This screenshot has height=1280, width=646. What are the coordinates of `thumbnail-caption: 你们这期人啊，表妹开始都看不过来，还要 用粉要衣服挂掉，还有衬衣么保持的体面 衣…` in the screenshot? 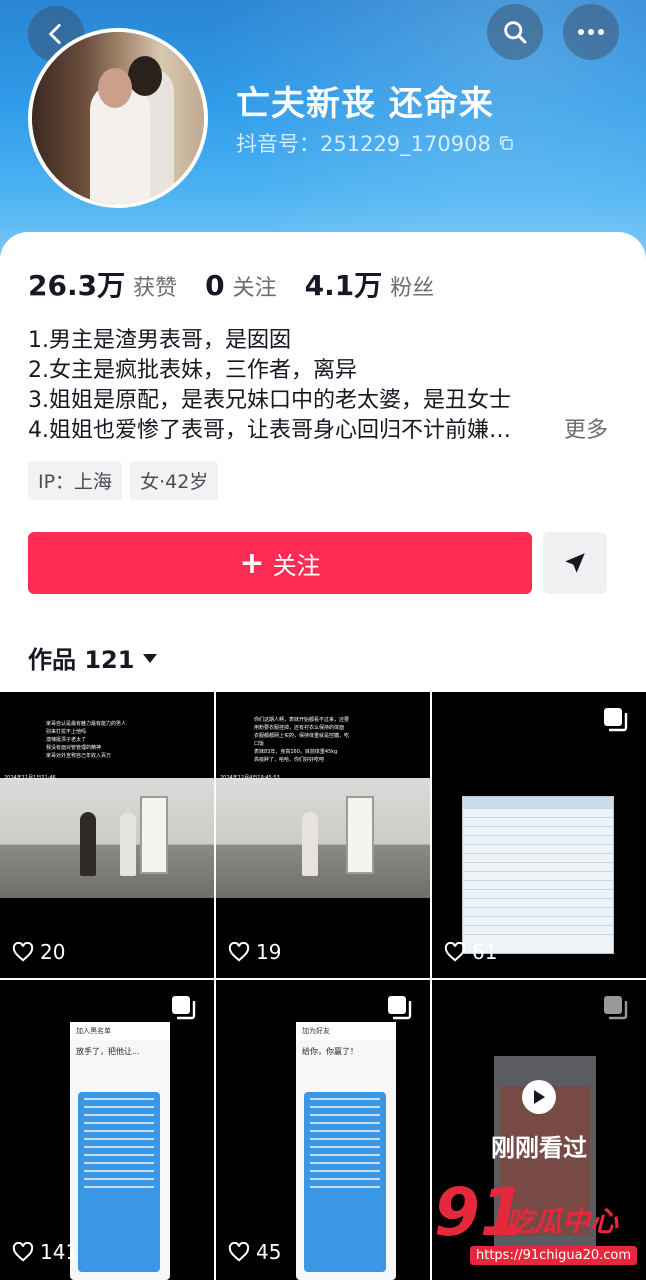 It's located at (302, 740).